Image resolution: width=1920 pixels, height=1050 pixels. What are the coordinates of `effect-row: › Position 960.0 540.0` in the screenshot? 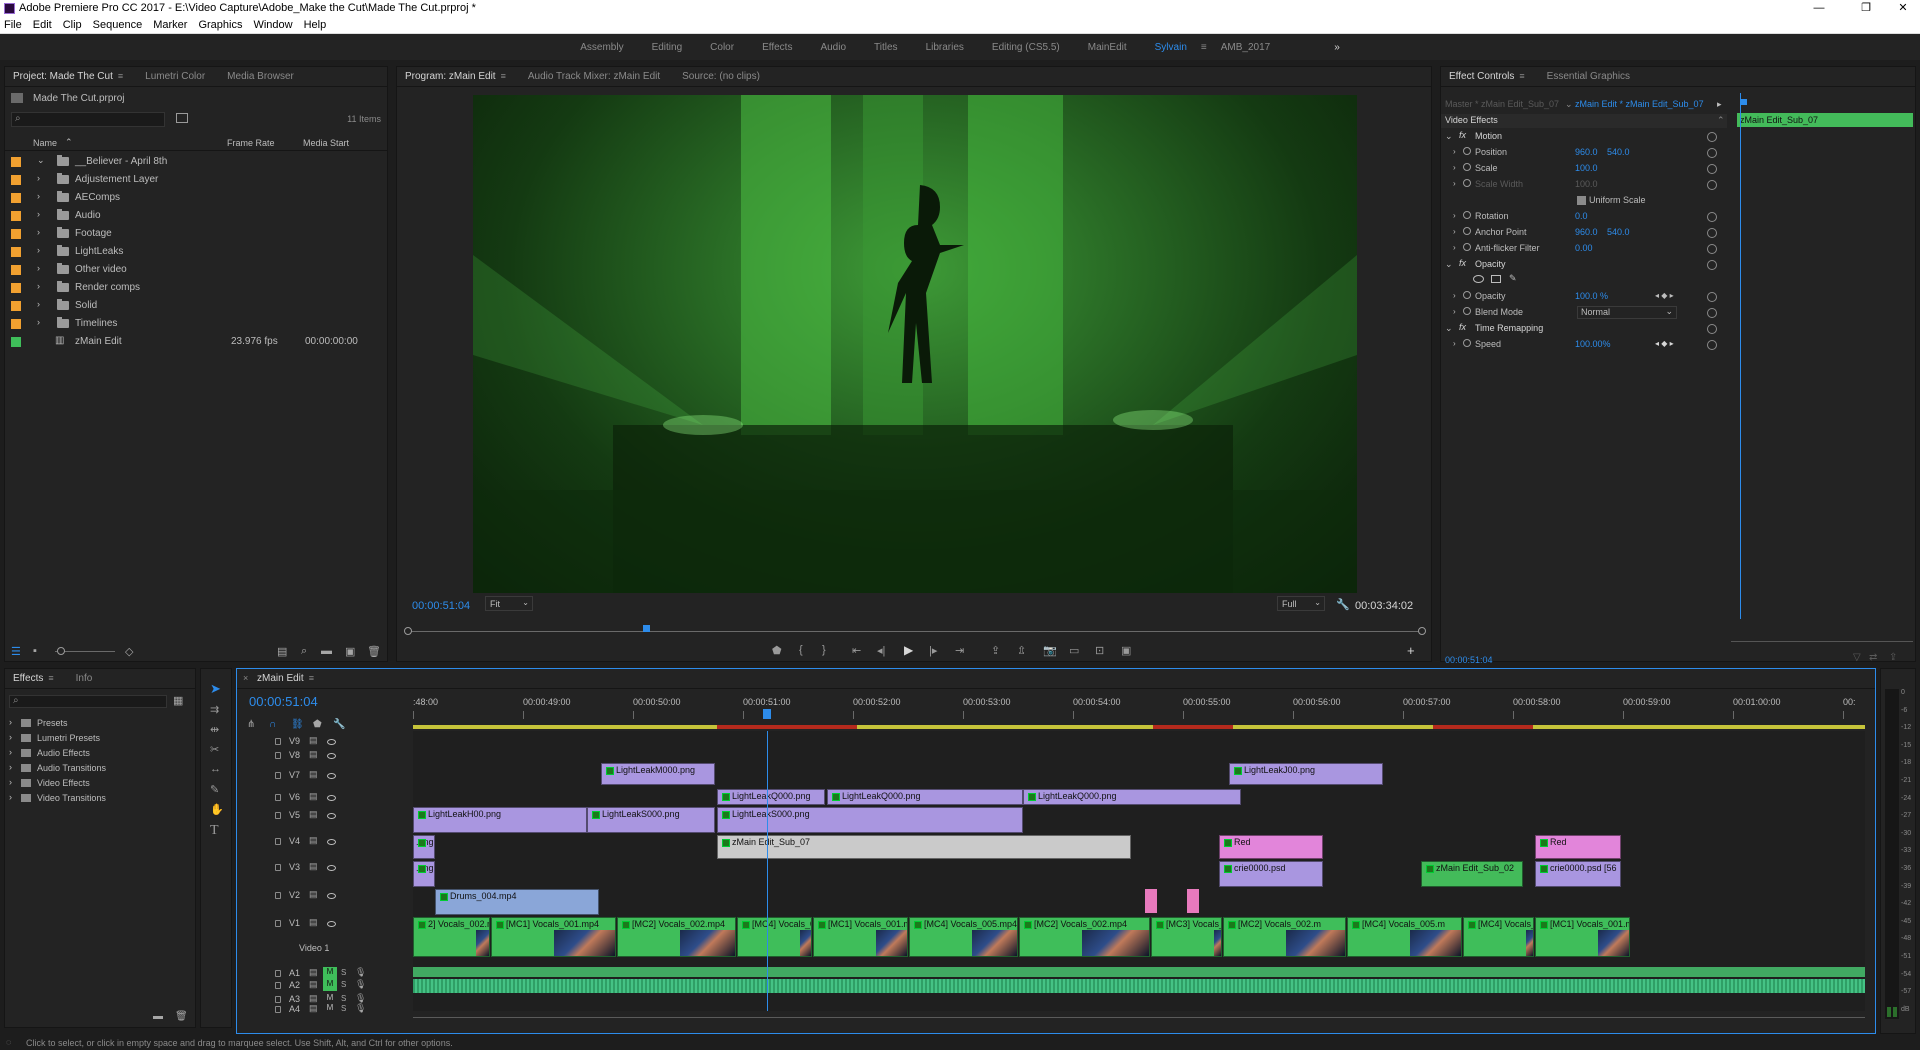 It's located at (1584, 153).